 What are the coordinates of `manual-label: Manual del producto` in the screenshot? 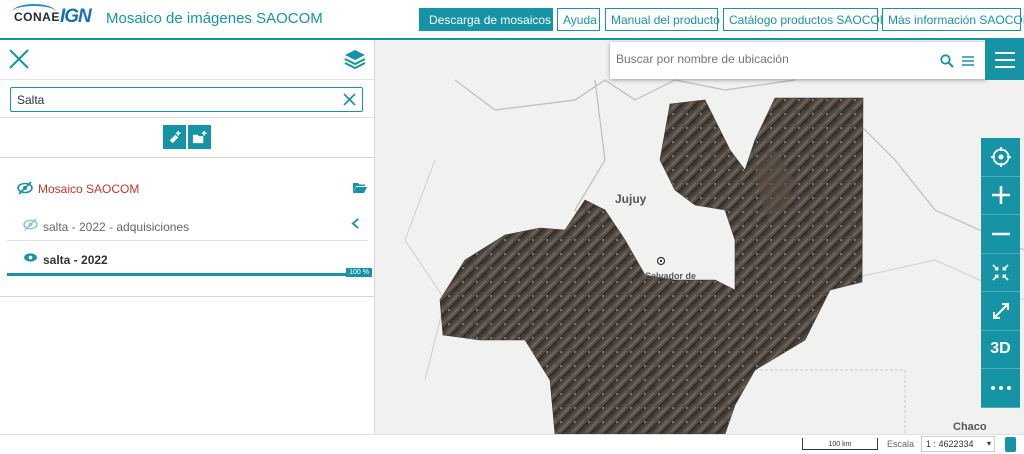 It's located at (665, 19).